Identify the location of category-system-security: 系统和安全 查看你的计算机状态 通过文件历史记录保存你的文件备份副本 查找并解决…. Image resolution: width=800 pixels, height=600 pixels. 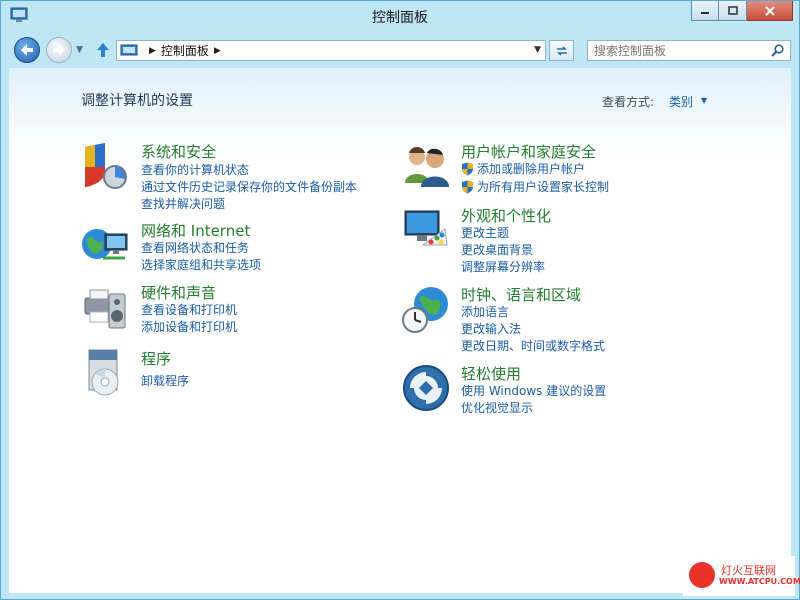
(231, 176).